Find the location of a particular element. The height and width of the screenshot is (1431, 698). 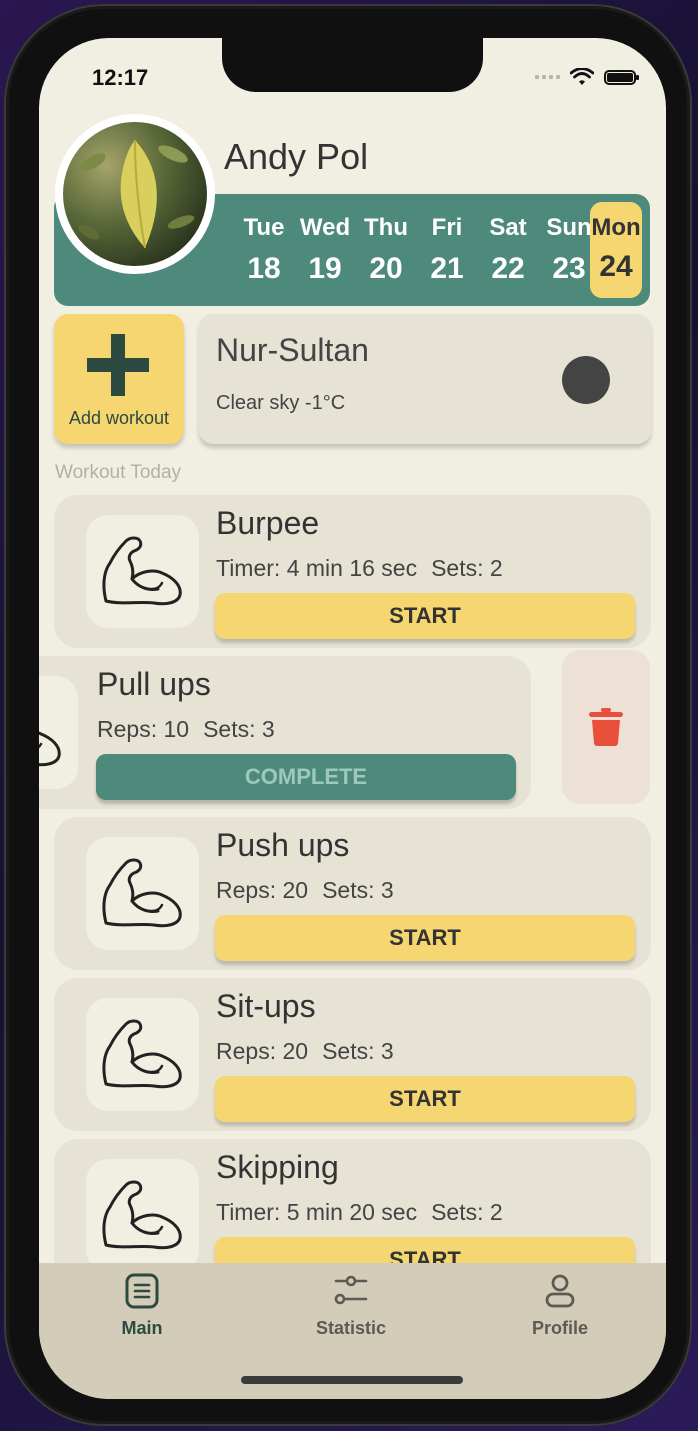

workout-name: Skipping is located at coordinates (277, 1167).